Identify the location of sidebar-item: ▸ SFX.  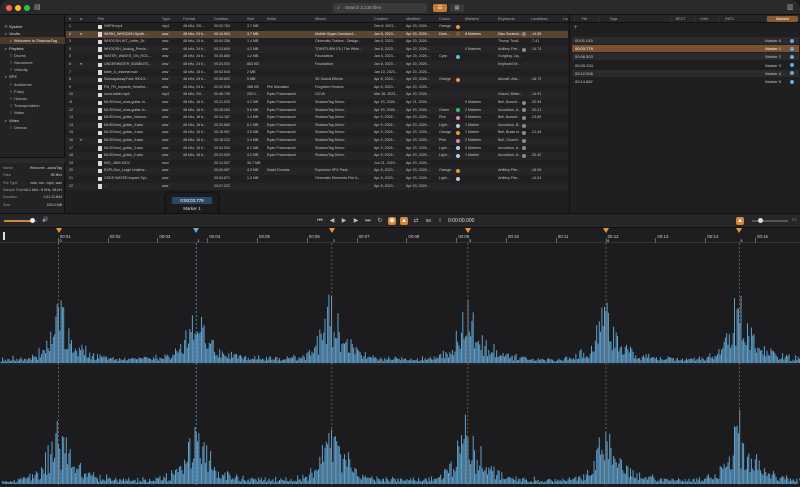
(32, 76).